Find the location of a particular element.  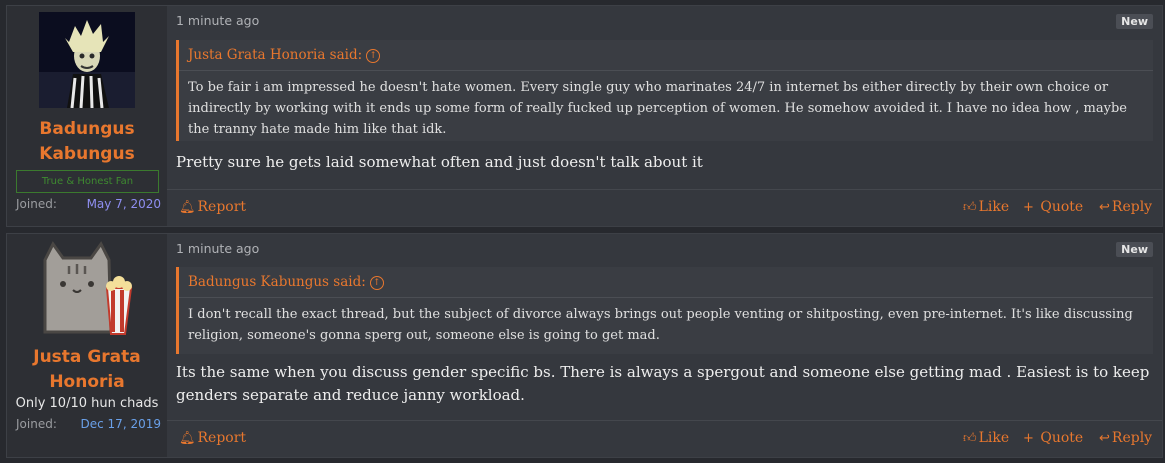

user-title: Only 10/10 hun chads is located at coordinates (87, 403).